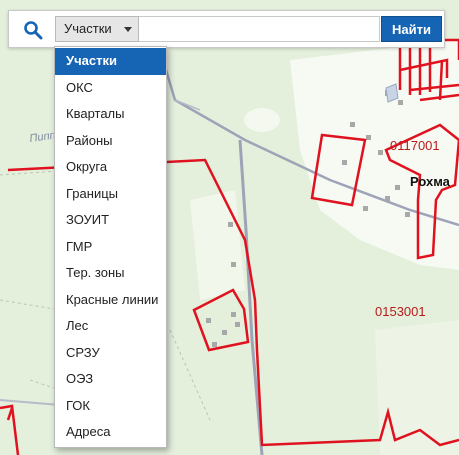 Image resolution: width=459 pixels, height=455 pixels. Describe the element at coordinates (110, 167) in the screenshot. I see `dropdown-item-okruga: Округа` at that location.